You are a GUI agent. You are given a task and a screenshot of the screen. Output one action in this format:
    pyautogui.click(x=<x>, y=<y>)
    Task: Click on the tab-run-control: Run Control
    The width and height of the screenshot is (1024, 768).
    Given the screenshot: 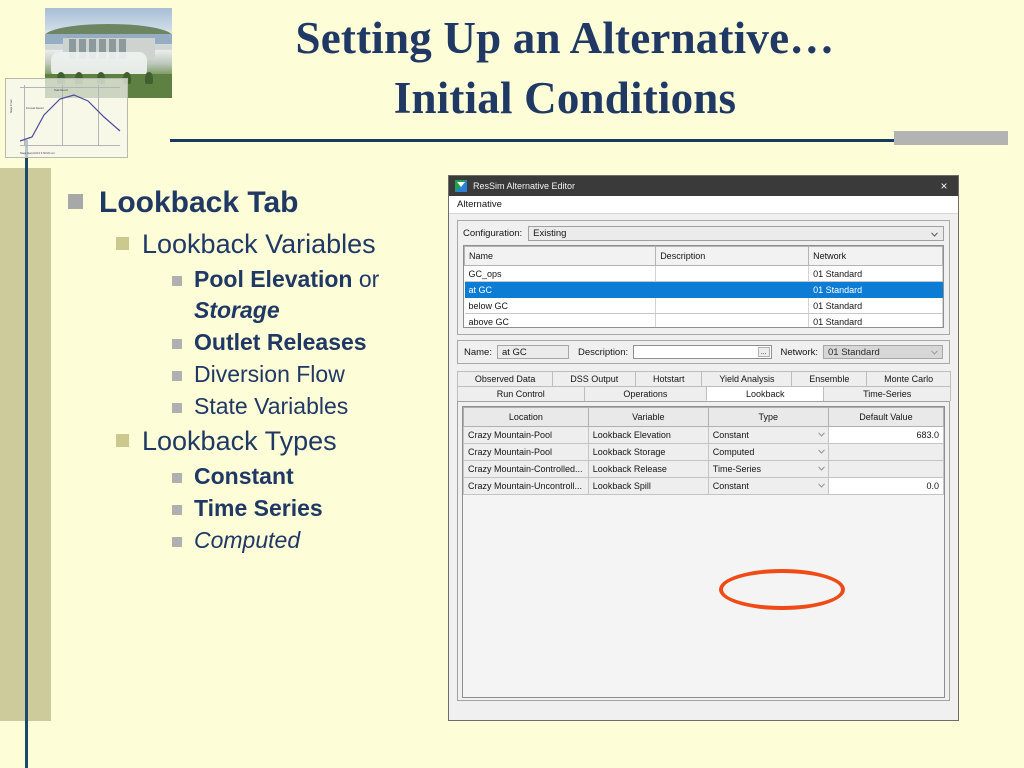 What is the action you would take?
    pyautogui.click(x=521, y=393)
    